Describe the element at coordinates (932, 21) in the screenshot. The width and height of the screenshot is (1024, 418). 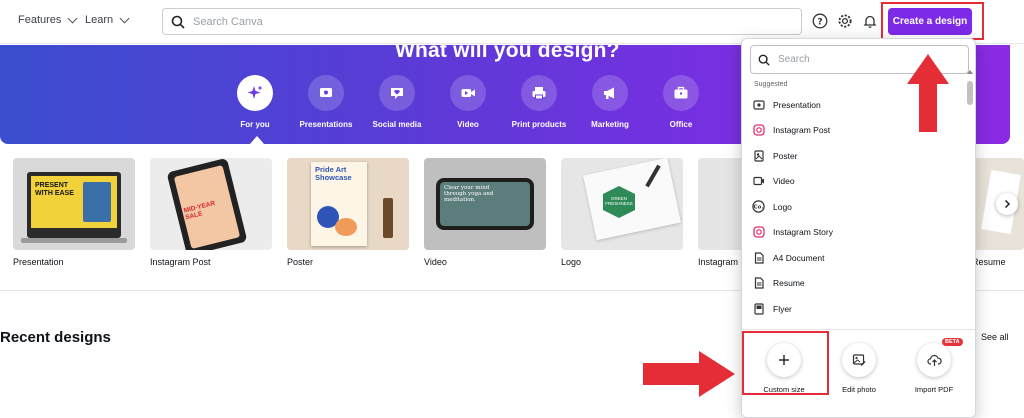
I see `highlight-create-button` at that location.